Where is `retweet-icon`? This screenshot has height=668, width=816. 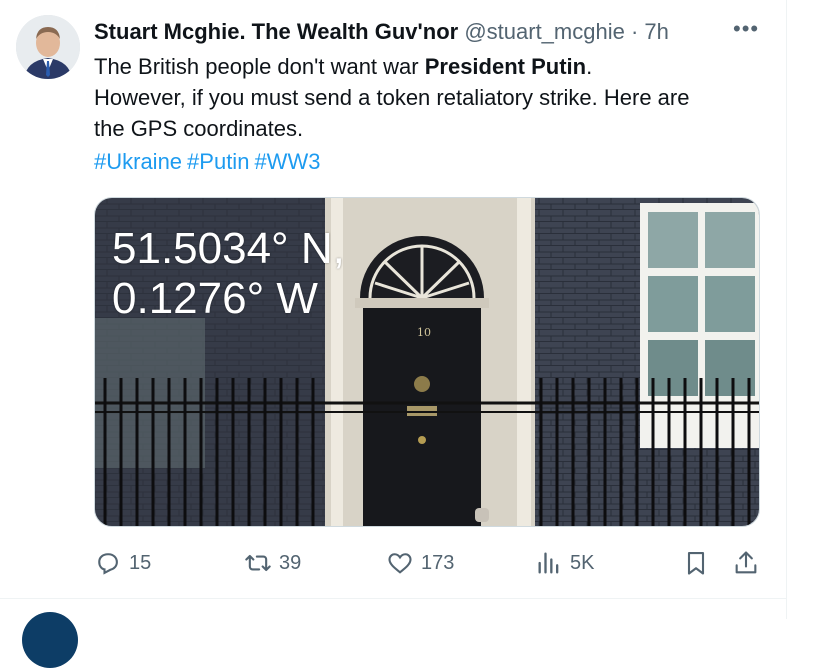
retweet-icon is located at coordinates (258, 563).